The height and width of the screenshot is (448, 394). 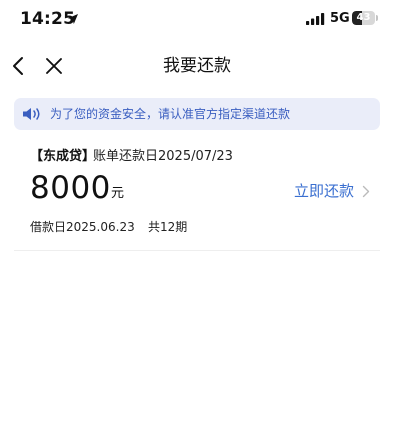 I want to click on back-button, so click(x=18, y=66).